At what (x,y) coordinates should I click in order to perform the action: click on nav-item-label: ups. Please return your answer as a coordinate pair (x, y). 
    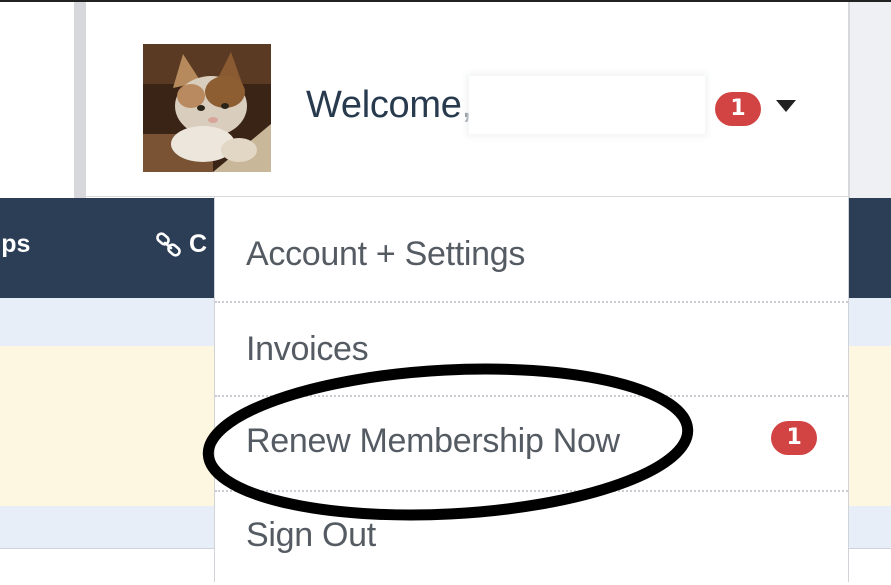
    Looking at the image, I should click on (15, 244).